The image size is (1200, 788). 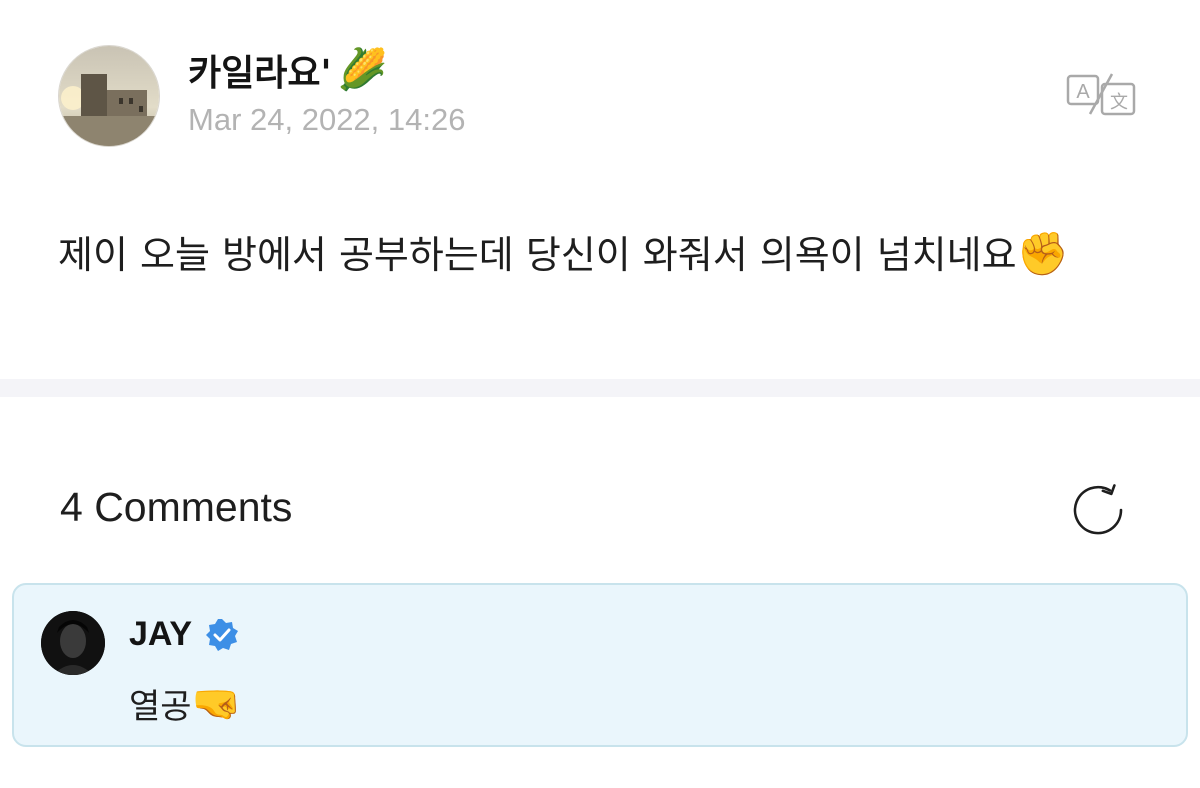 What do you see at coordinates (260, 73) in the screenshot?
I see `author-name-text: 카일라요'` at bounding box center [260, 73].